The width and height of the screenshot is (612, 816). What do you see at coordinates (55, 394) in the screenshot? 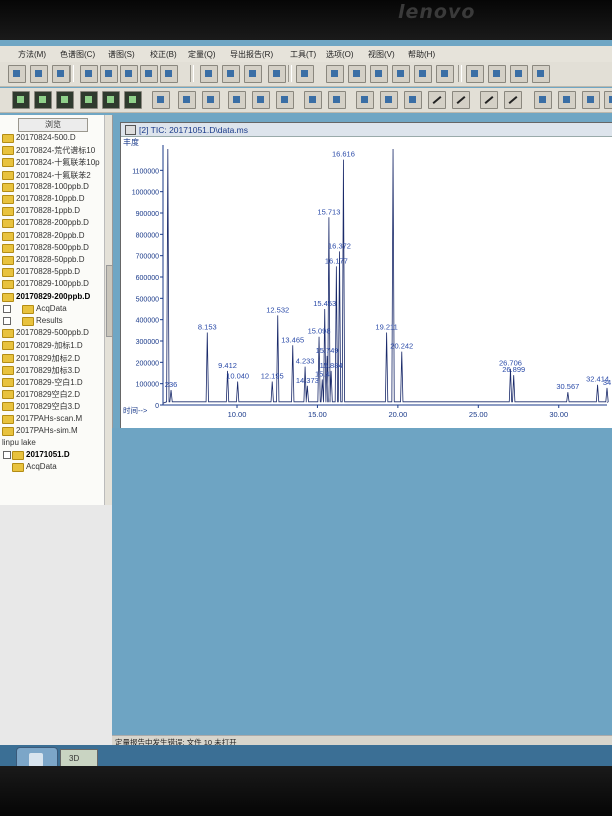
I see `file-list-item: 20170829空白2.D` at bounding box center [55, 394].